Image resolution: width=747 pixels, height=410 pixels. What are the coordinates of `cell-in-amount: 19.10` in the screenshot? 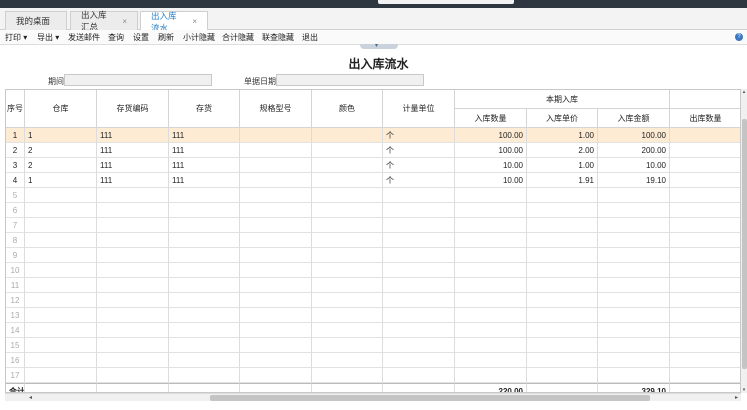 It's located at (634, 180).